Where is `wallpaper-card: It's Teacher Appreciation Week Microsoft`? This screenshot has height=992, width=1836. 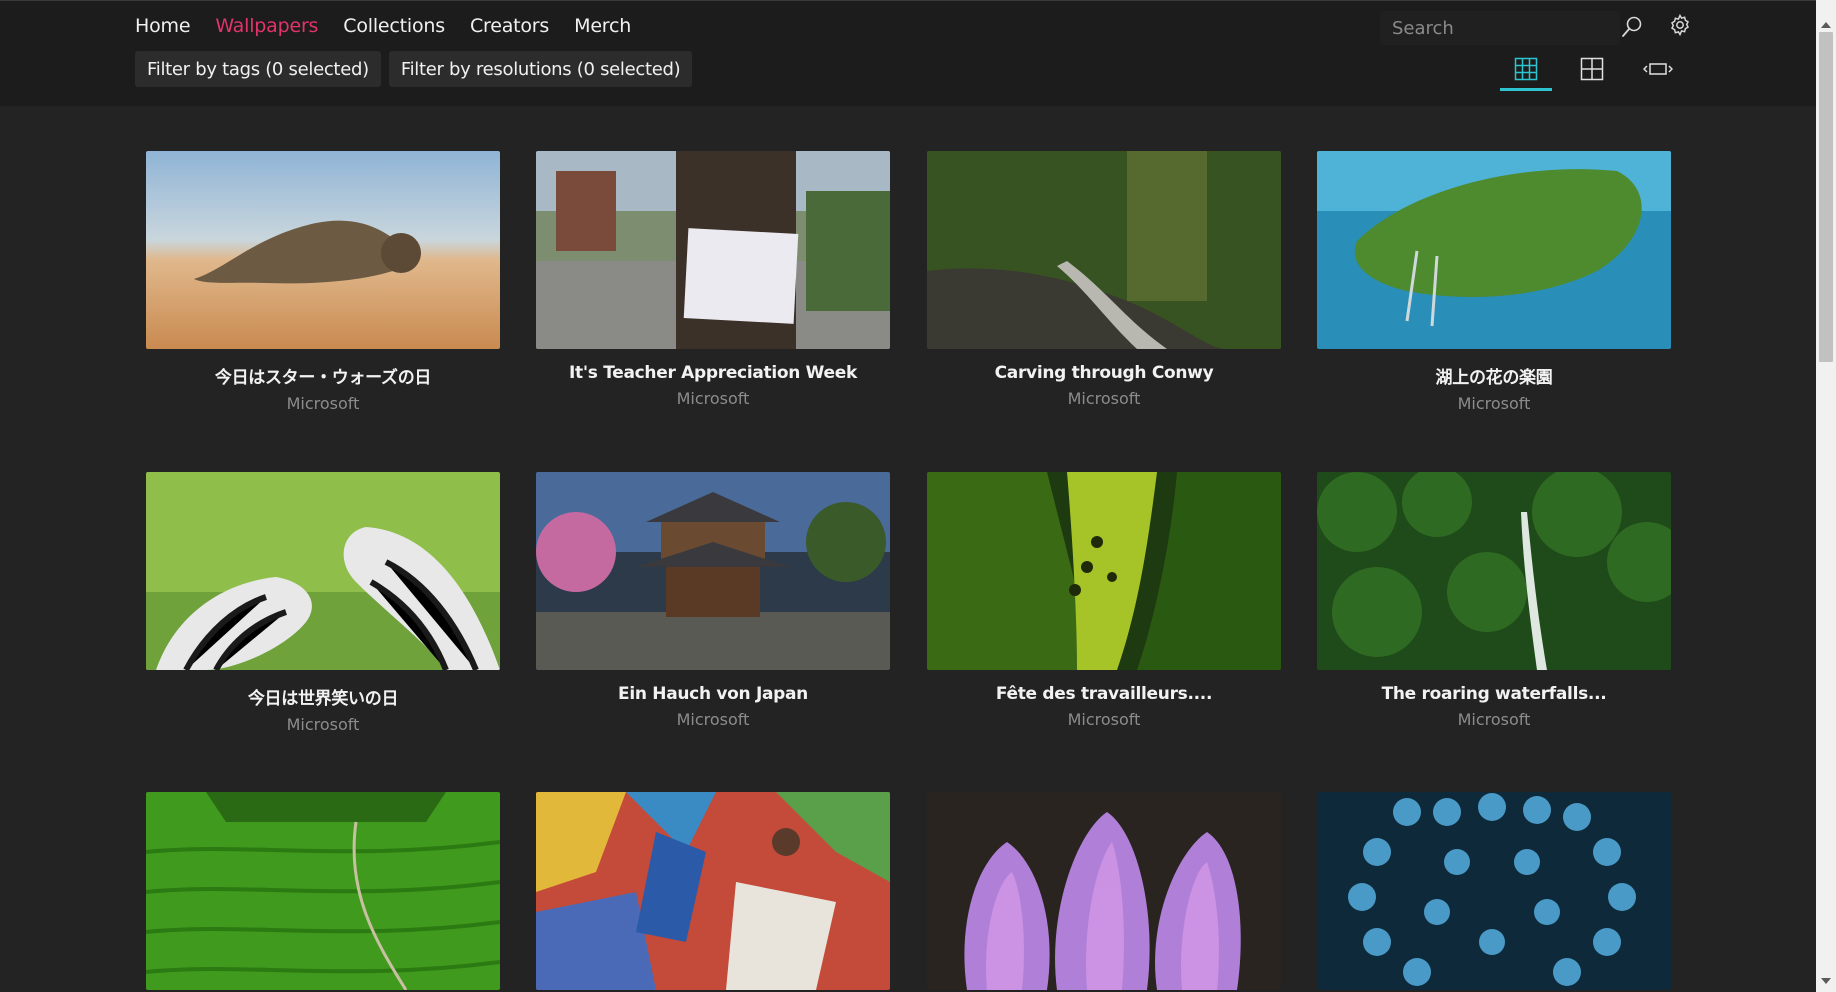
wallpaper-card: It's Teacher Appreciation Week Microsoft is located at coordinates (713, 279).